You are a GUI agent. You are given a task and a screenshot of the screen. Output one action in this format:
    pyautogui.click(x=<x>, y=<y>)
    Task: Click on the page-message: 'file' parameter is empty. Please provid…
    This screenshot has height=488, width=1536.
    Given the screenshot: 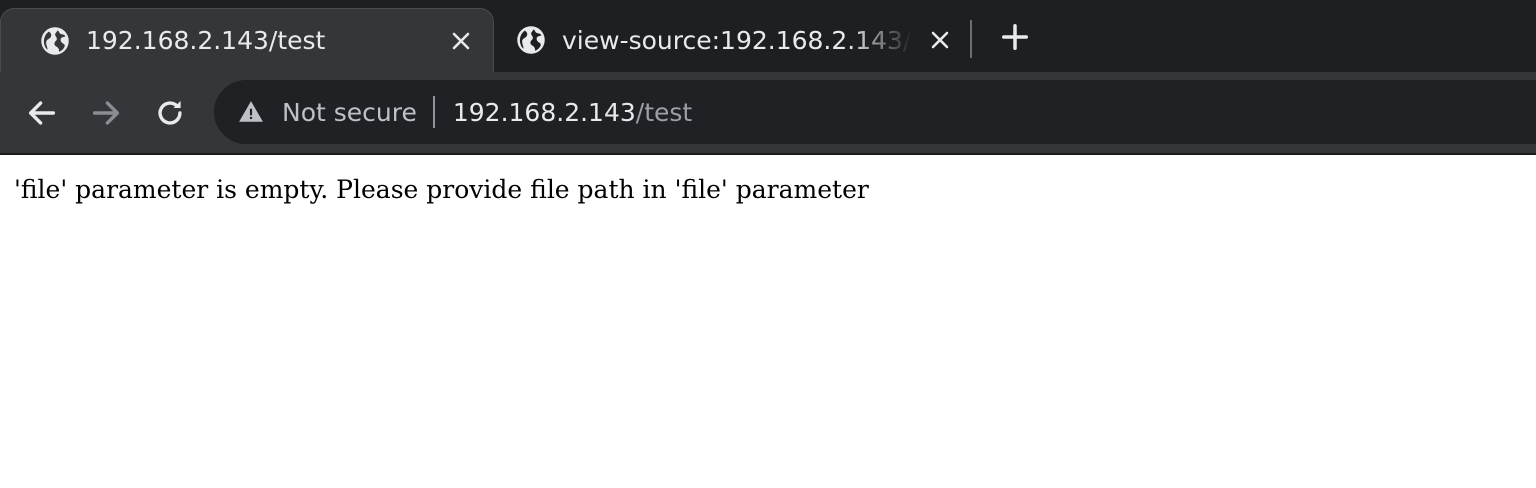 What is the action you would take?
    pyautogui.click(x=441, y=189)
    